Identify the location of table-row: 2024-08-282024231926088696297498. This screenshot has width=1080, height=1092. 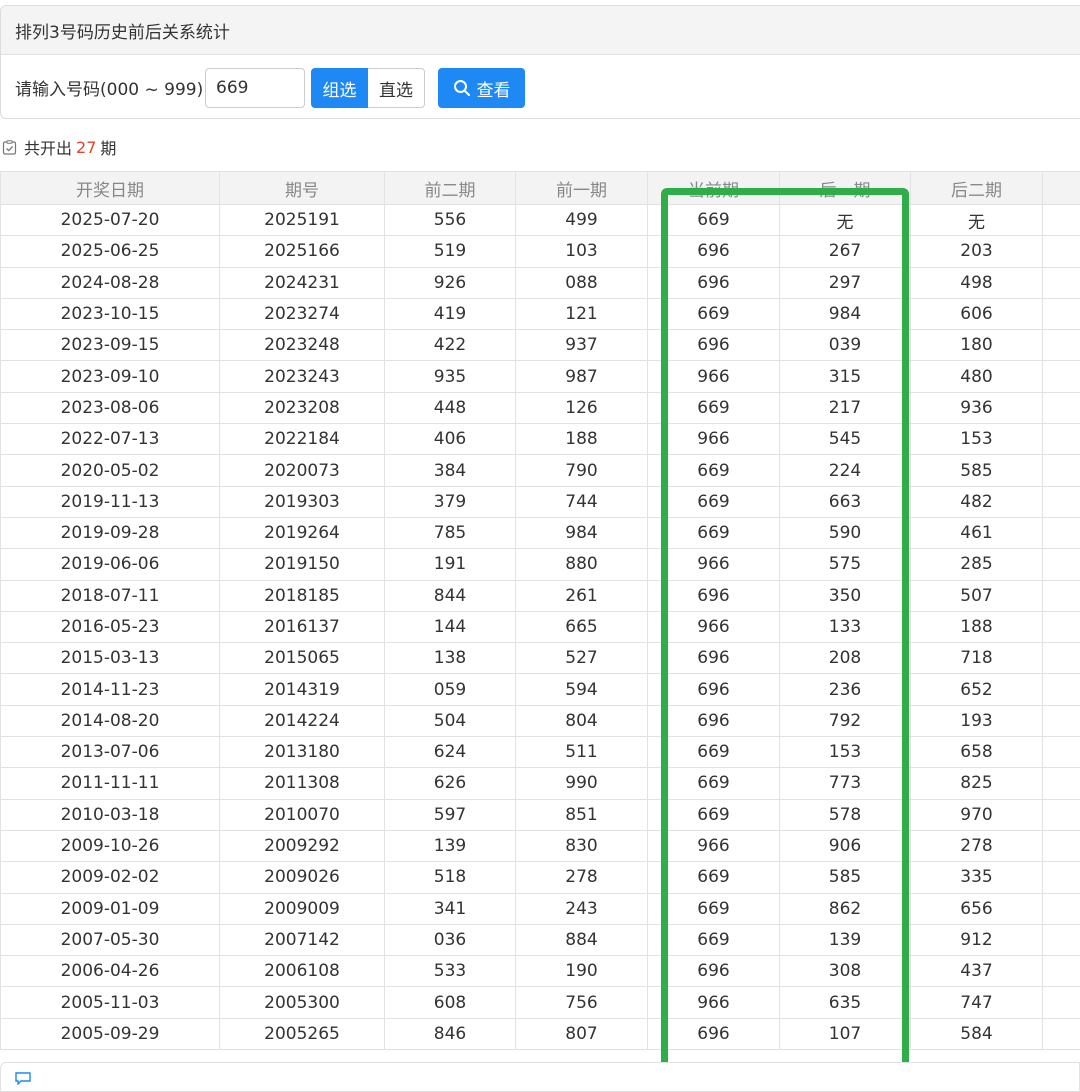
(540, 282).